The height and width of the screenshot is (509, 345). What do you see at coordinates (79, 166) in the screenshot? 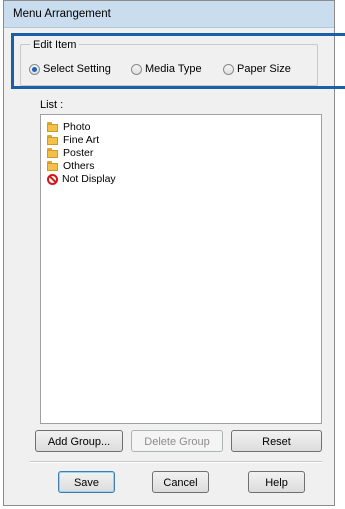
I see `list-item-label: Others` at bounding box center [79, 166].